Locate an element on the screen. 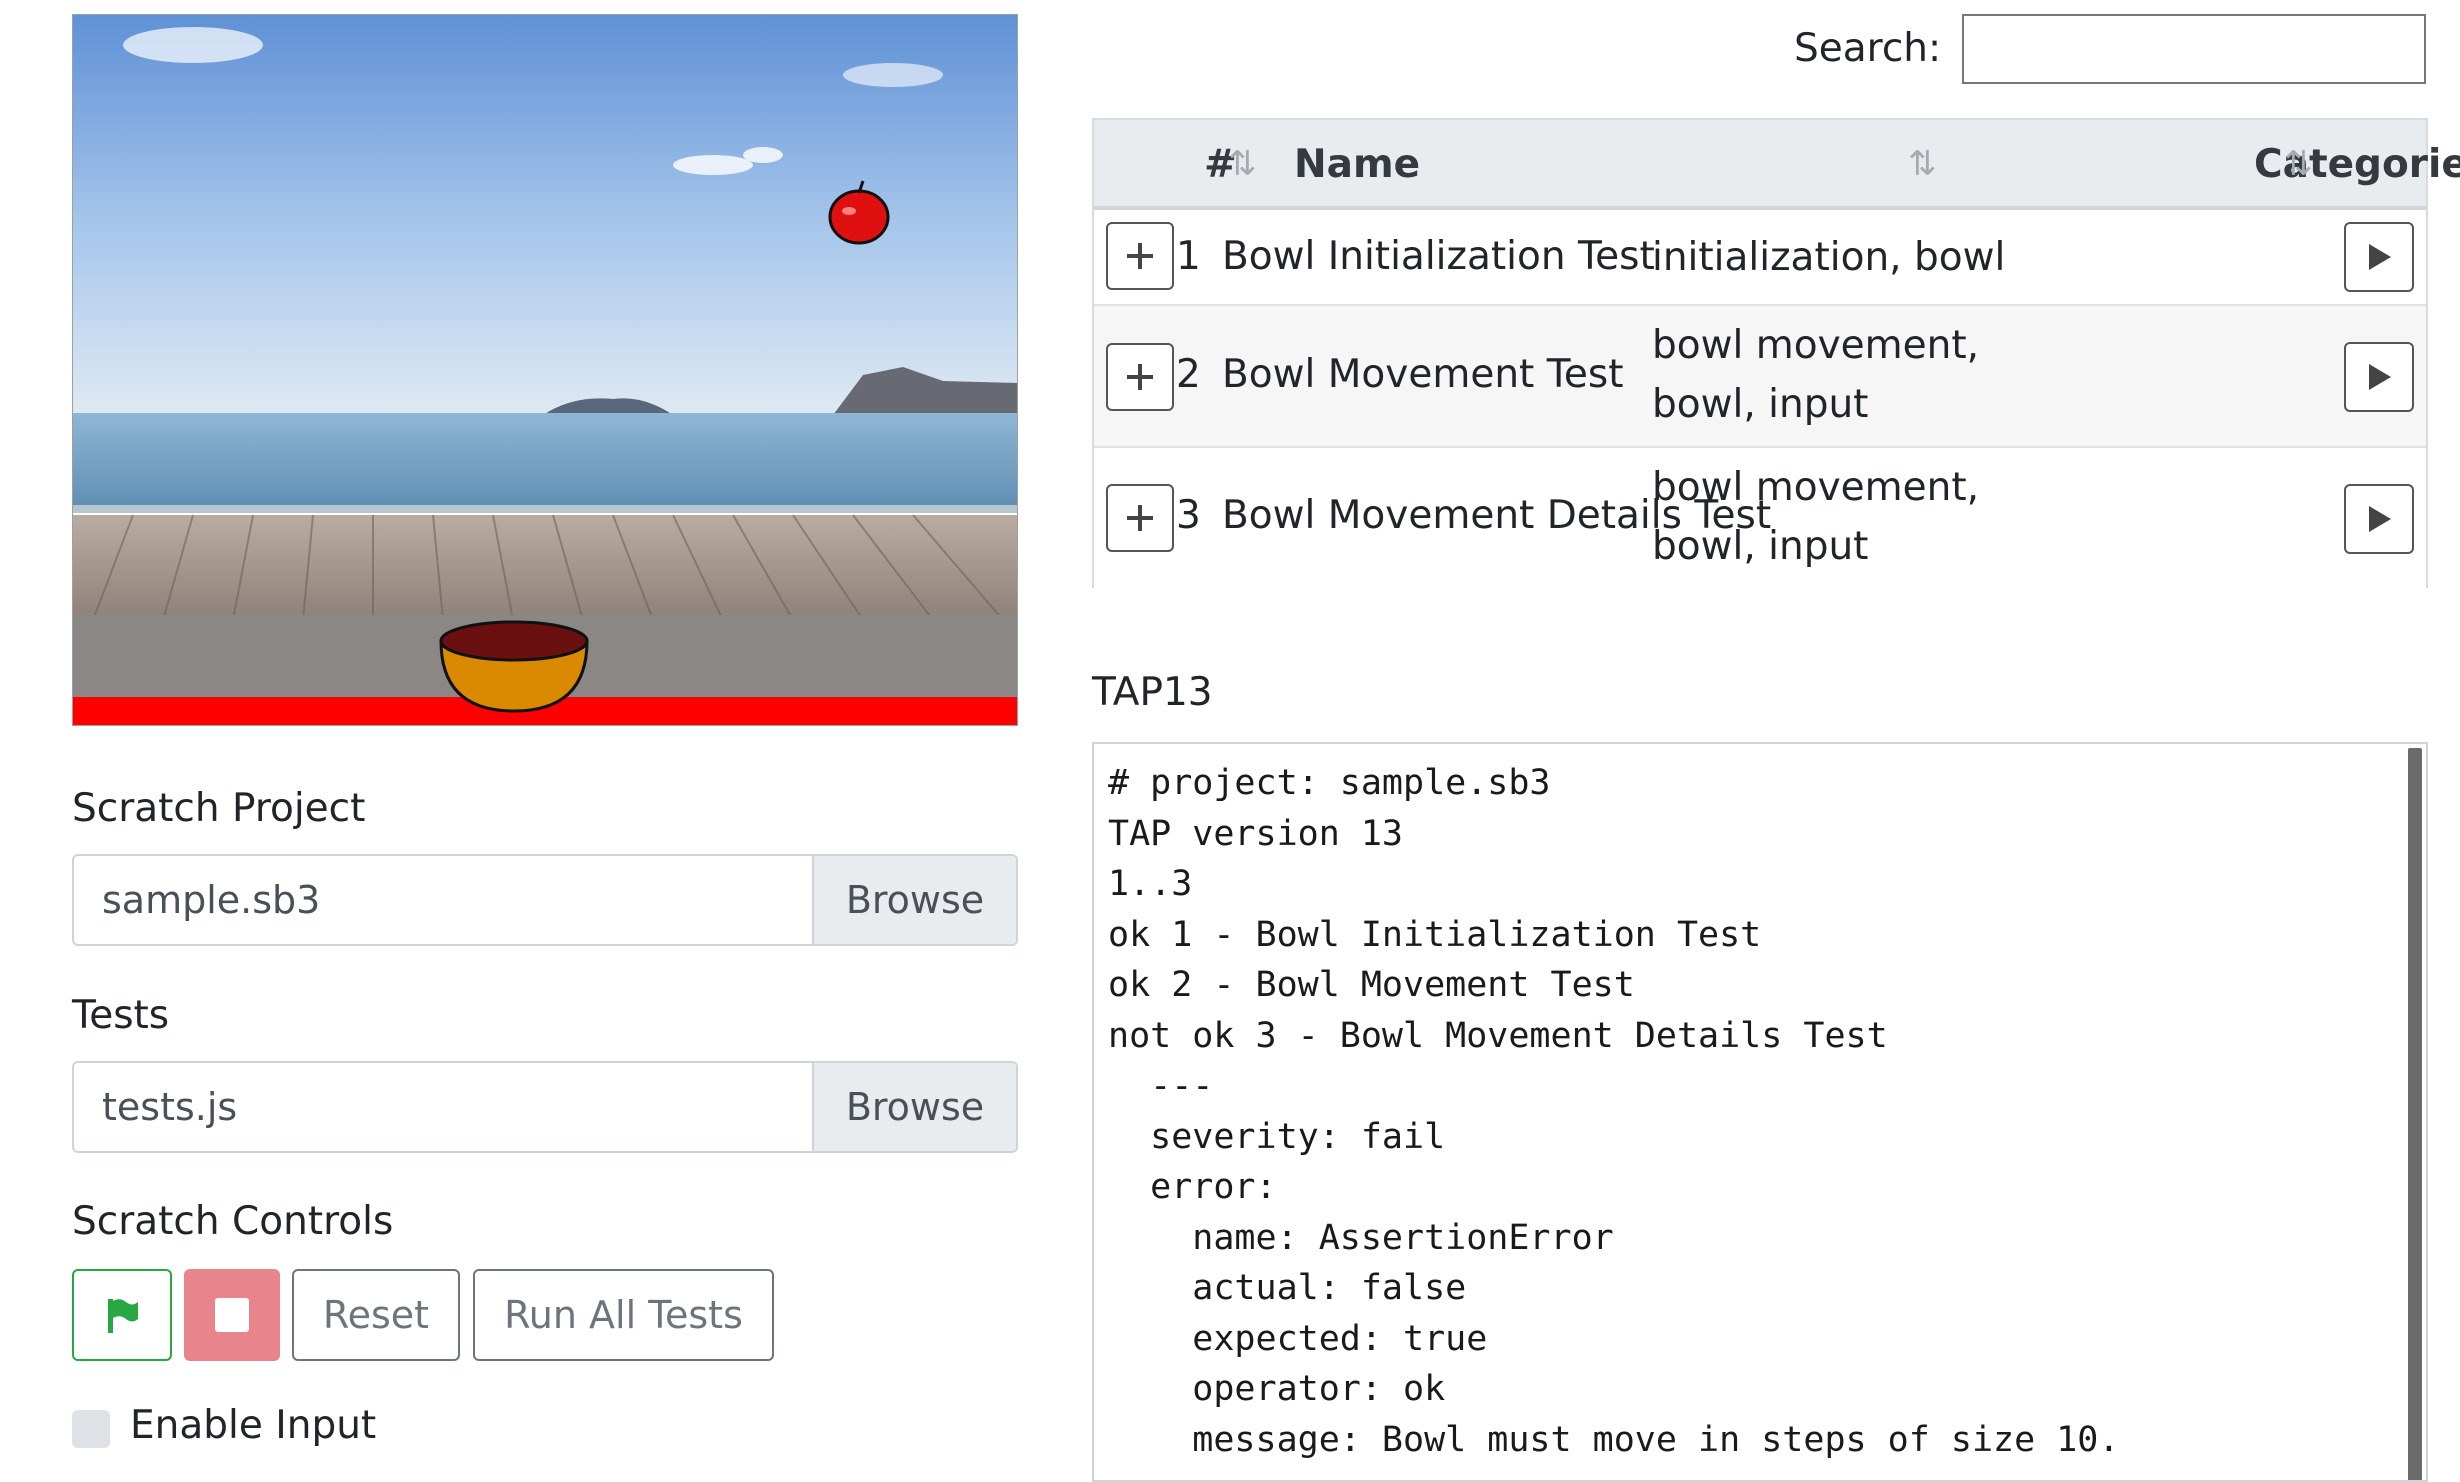 The width and height of the screenshot is (2460, 1482). enable-input-checkbox is located at coordinates (91, 1429).